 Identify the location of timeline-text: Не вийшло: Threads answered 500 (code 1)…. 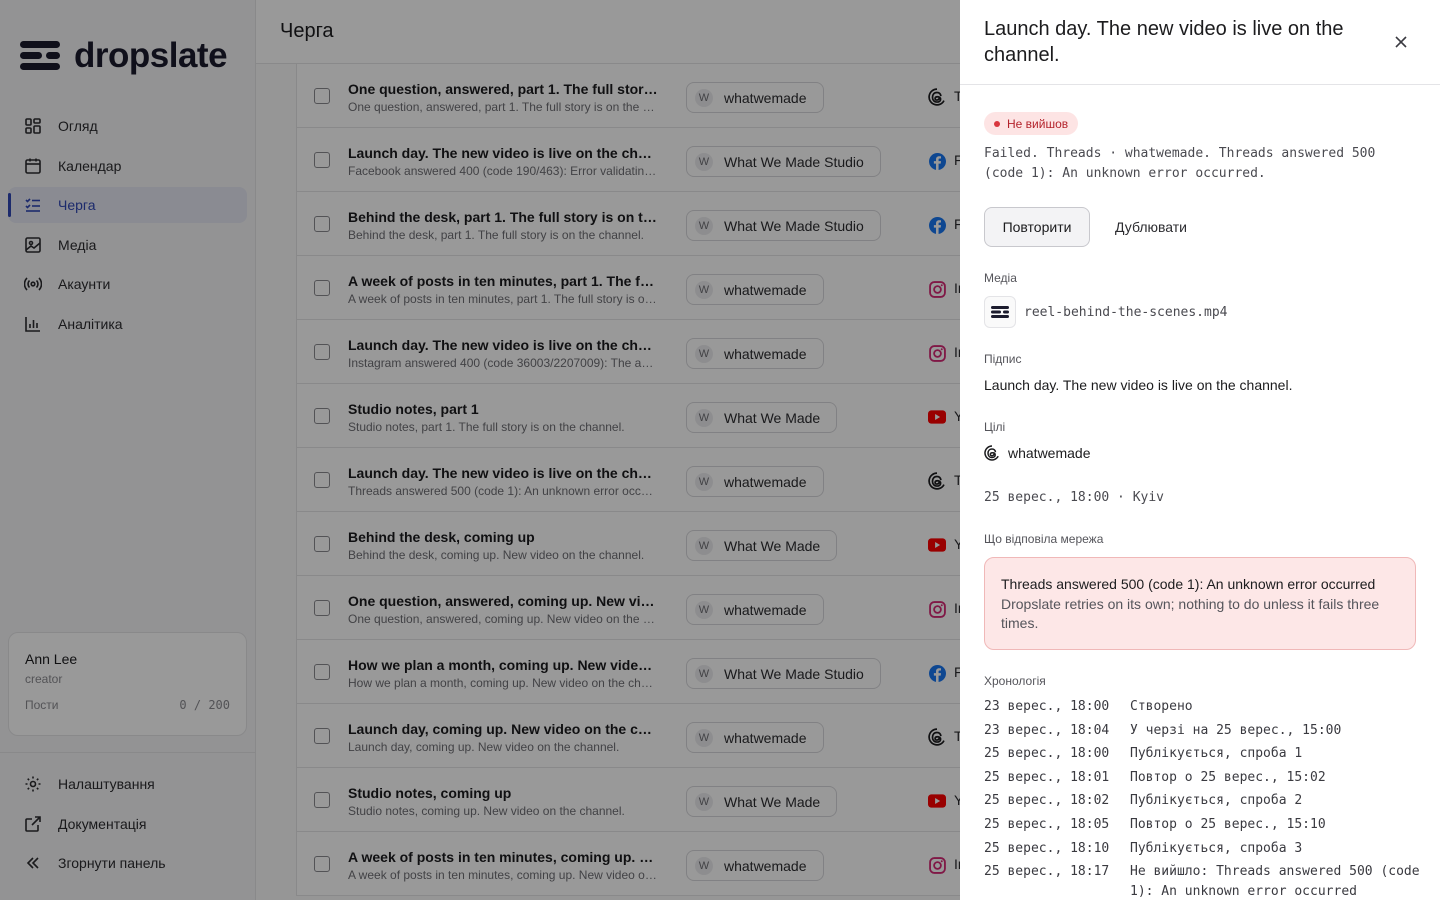
(1275, 882).